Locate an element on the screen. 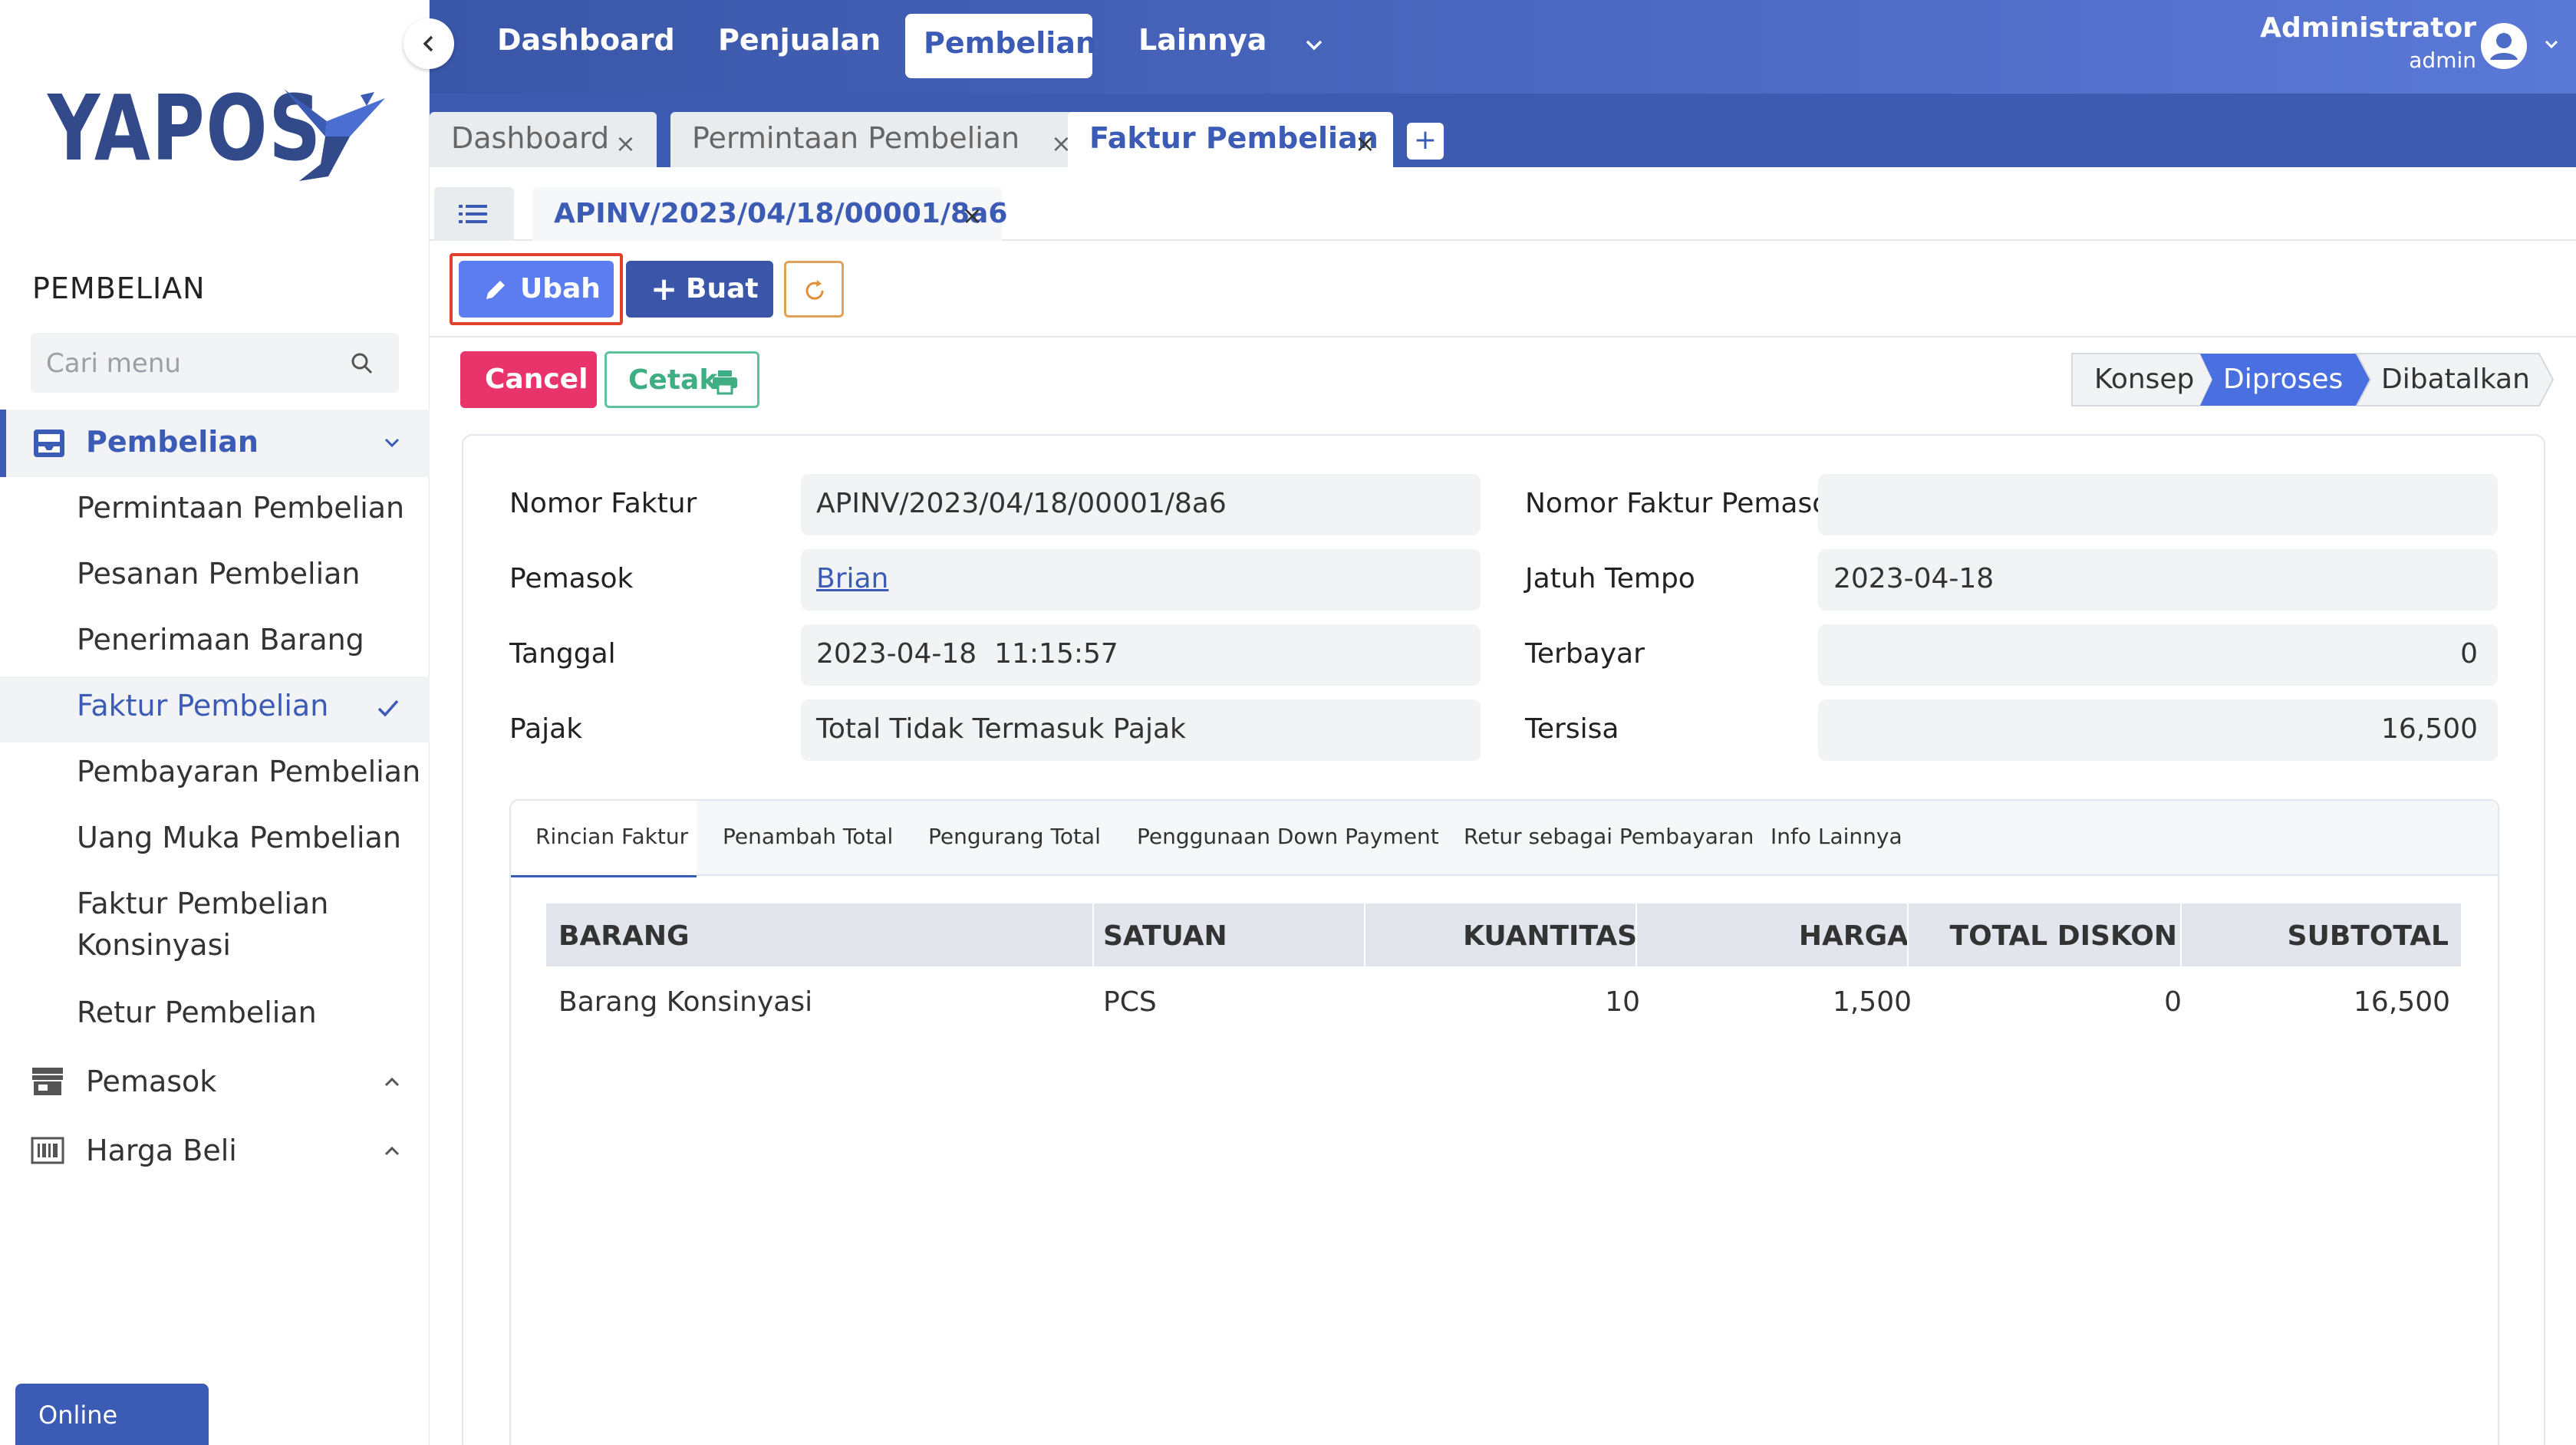 This screenshot has width=2576, height=1445. cancel-button: Cancel is located at coordinates (528, 379).